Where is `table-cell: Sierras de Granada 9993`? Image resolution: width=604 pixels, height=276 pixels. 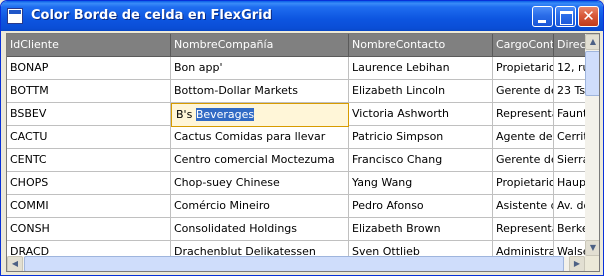
table-cell: Sierras de Granada 9993 is located at coordinates (569, 160).